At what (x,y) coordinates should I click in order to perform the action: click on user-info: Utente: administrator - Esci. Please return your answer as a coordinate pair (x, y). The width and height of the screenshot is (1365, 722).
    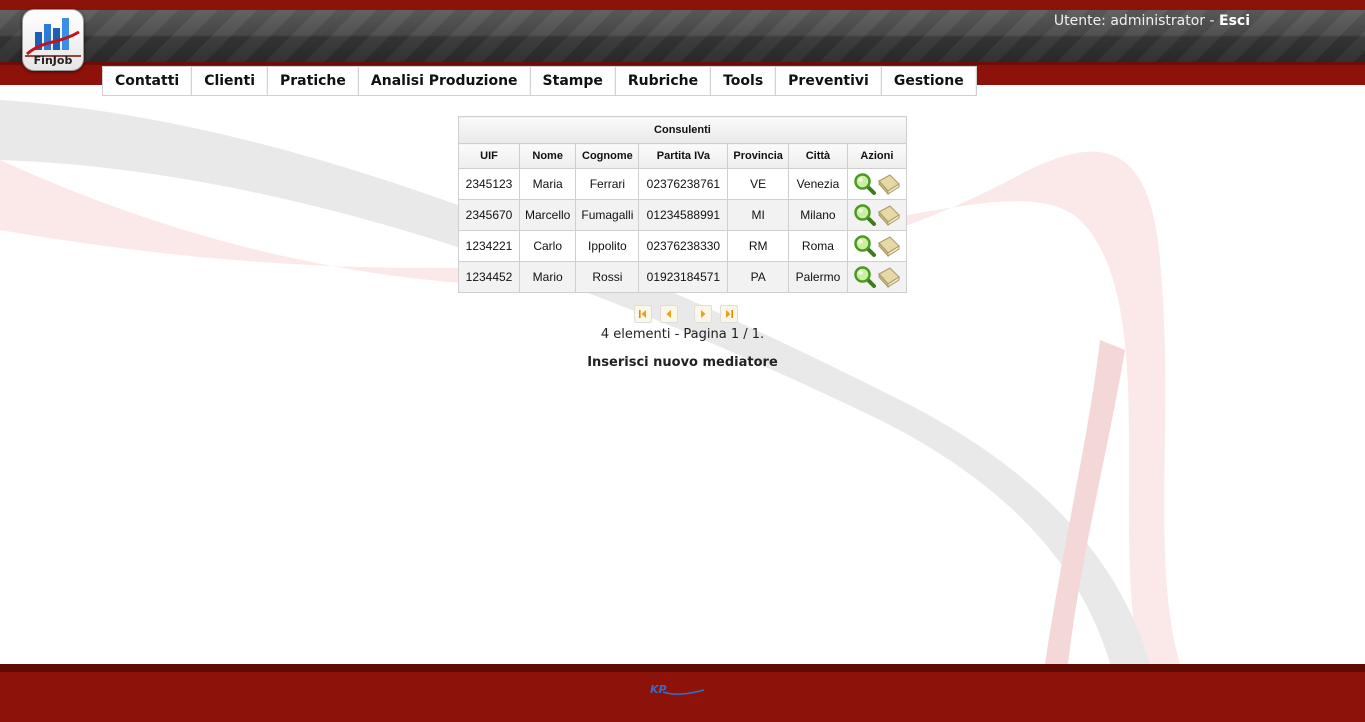
    Looking at the image, I should click on (1152, 21).